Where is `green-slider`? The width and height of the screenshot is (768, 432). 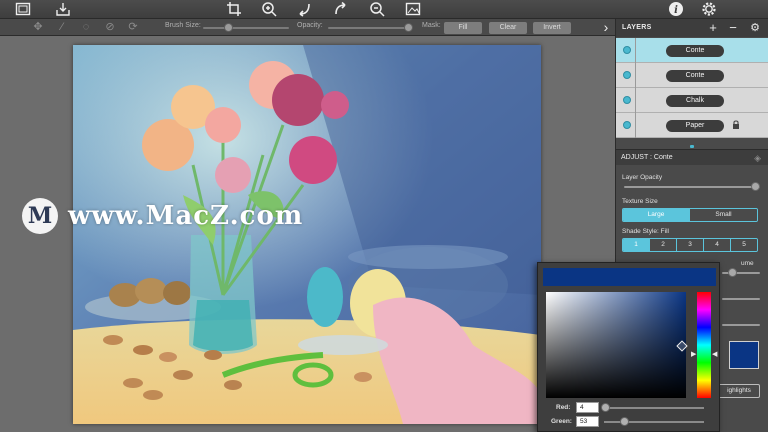 green-slider is located at coordinates (654, 422).